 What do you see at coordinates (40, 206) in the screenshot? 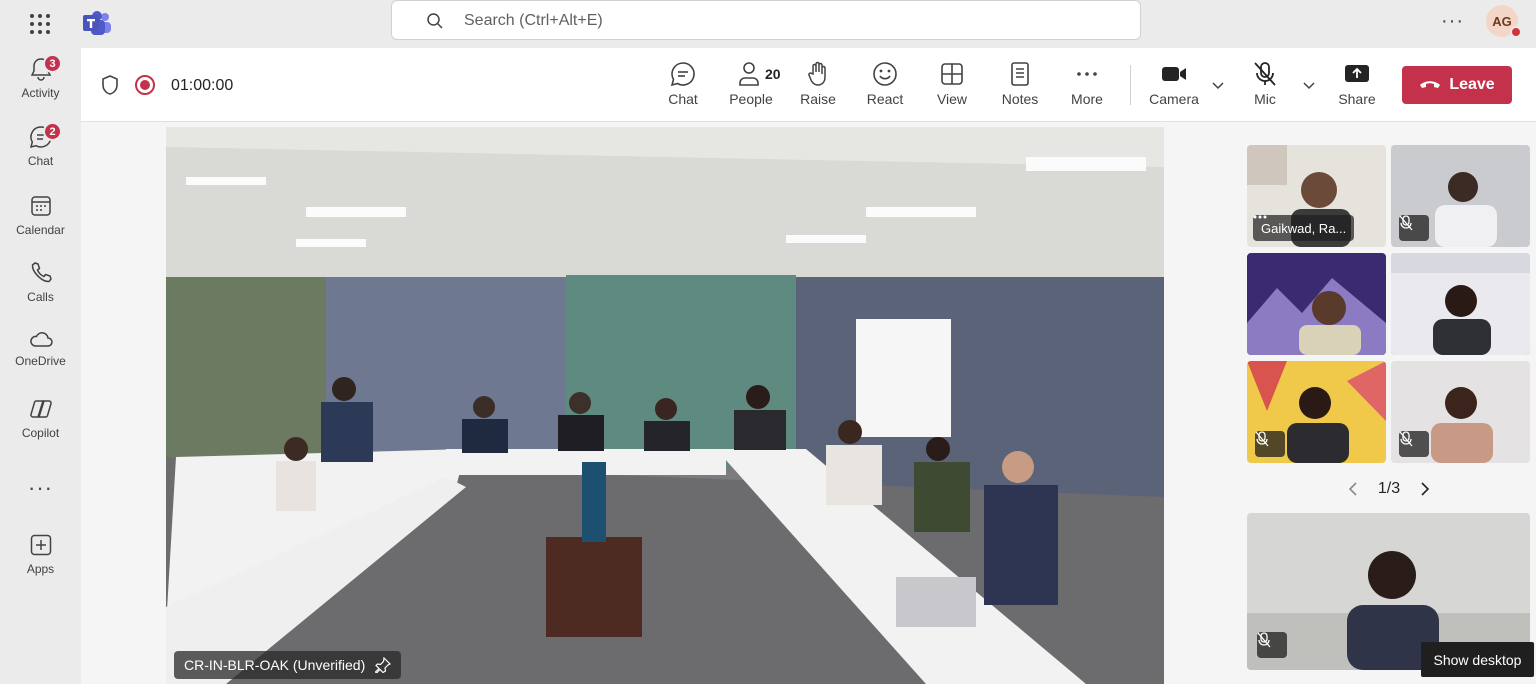
I see `calendar-icon` at bounding box center [40, 206].